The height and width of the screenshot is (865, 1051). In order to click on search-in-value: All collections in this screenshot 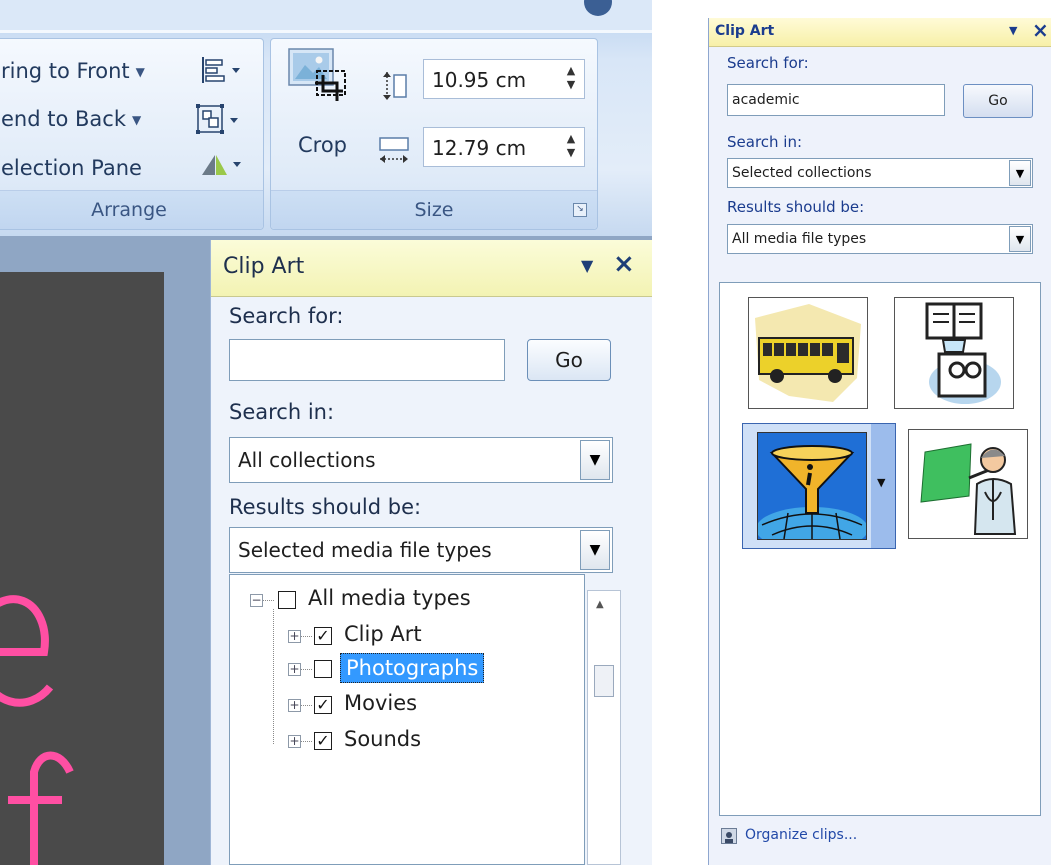, I will do `click(307, 460)`.